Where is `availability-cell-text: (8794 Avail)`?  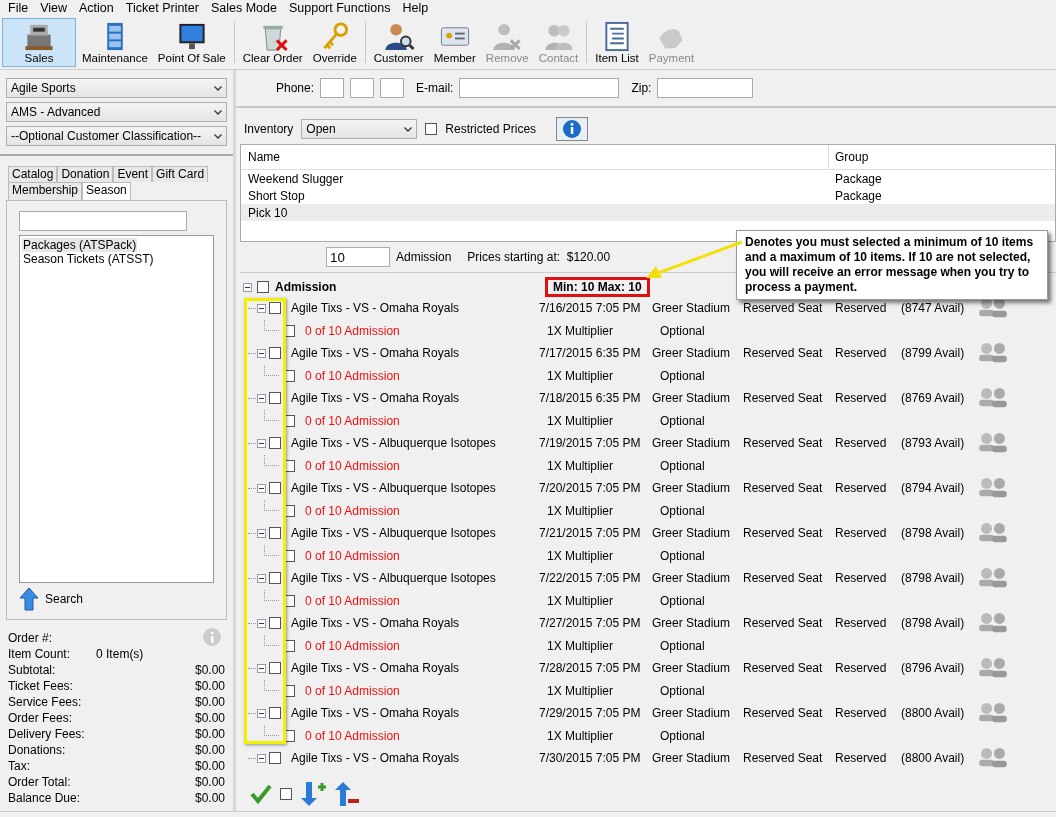 availability-cell-text: (8794 Avail) is located at coordinates (933, 488).